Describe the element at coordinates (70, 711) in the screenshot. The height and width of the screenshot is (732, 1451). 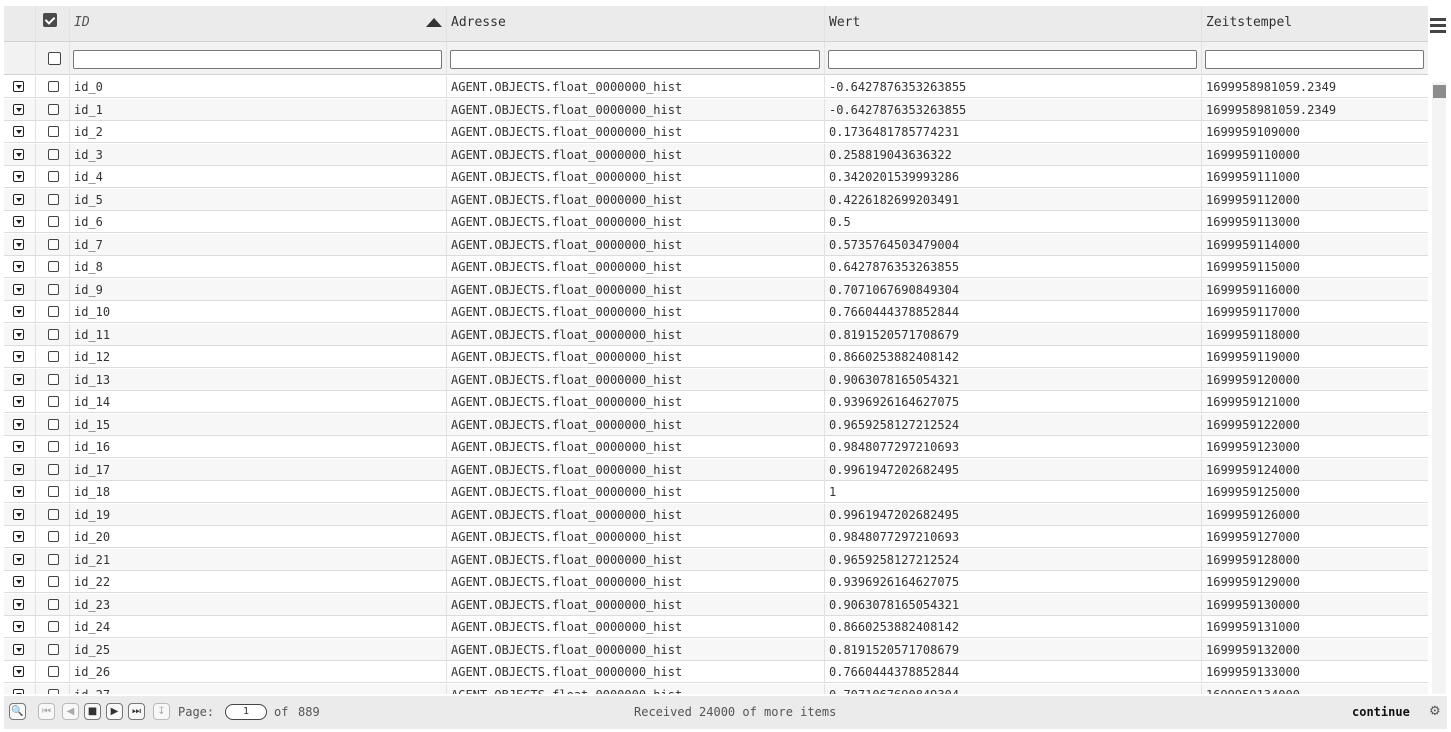
I see `prev-page-icon: ◀` at that location.